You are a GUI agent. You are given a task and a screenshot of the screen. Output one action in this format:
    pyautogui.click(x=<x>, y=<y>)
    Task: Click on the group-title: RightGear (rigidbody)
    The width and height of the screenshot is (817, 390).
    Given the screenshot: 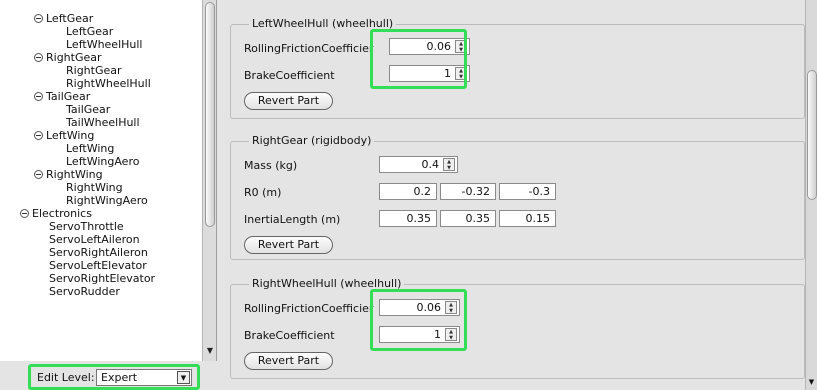 What is the action you would take?
    pyautogui.click(x=312, y=140)
    